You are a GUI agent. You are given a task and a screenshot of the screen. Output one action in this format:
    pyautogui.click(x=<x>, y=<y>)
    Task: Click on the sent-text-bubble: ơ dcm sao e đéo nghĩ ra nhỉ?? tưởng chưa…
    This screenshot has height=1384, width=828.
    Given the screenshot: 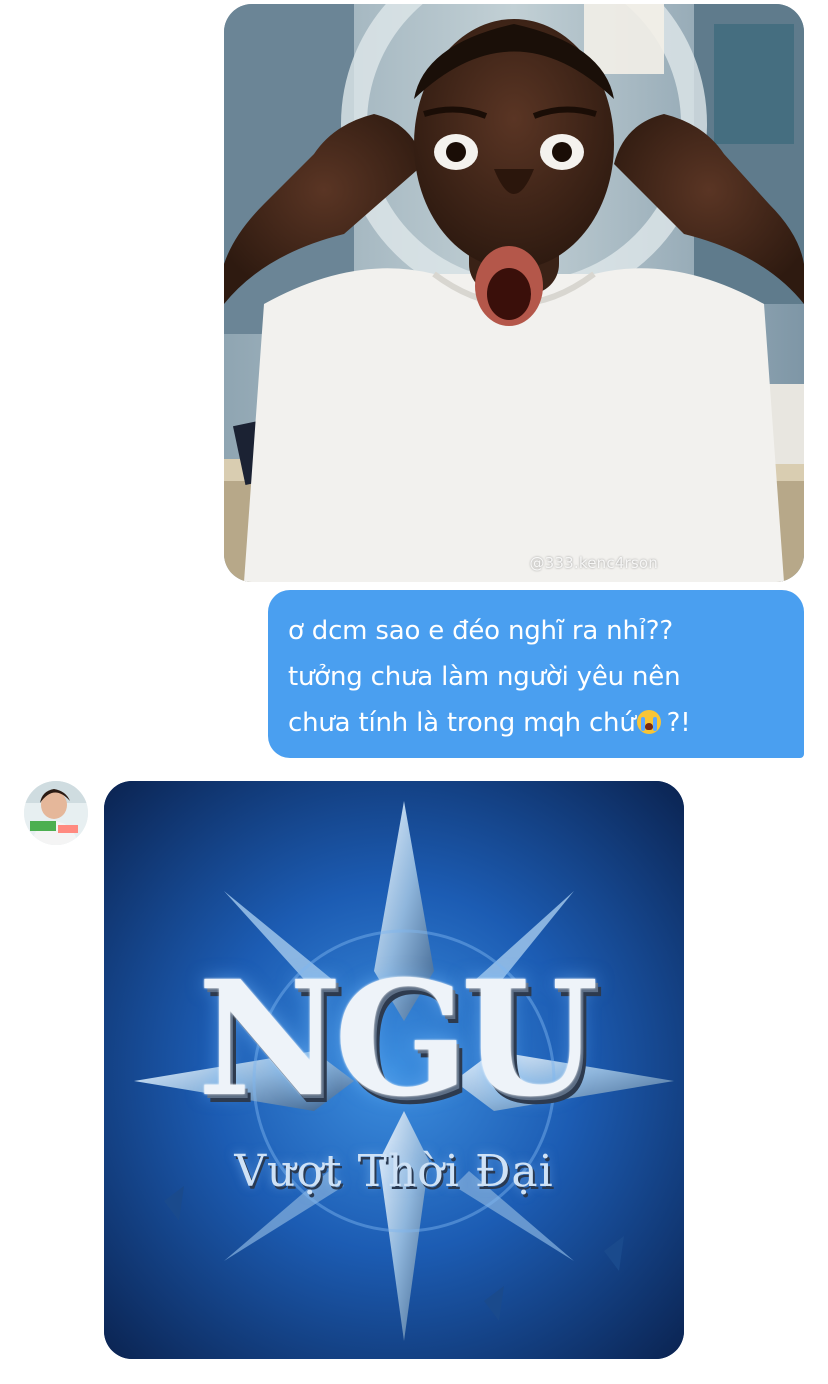 What is the action you would take?
    pyautogui.click(x=536, y=674)
    